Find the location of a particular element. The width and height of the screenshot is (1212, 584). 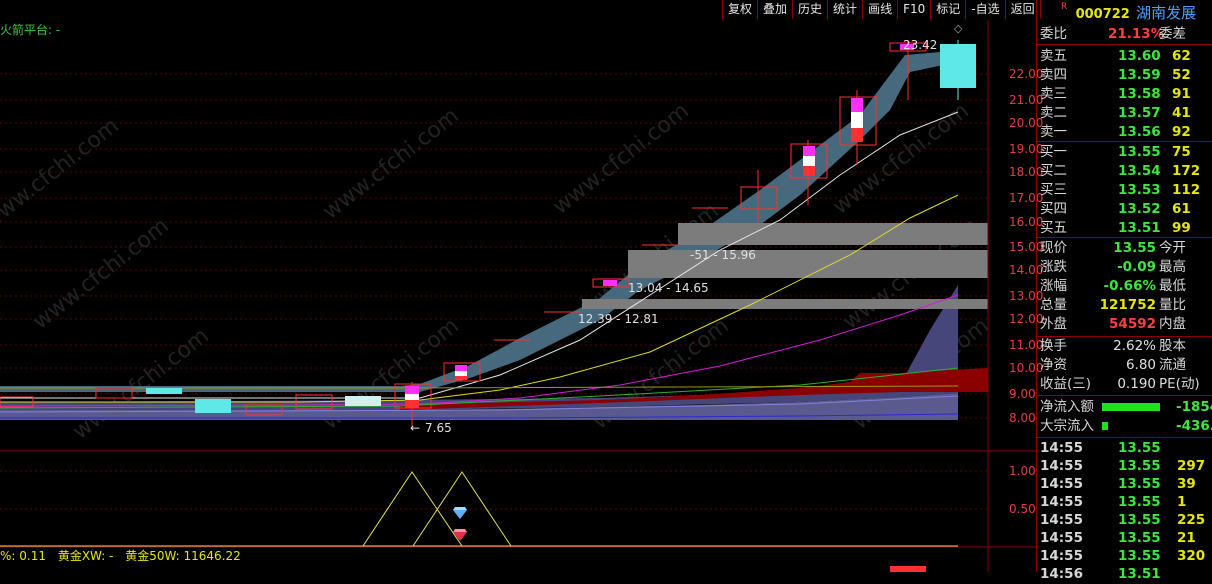

toolbar-button: -自选 is located at coordinates (984, 9).